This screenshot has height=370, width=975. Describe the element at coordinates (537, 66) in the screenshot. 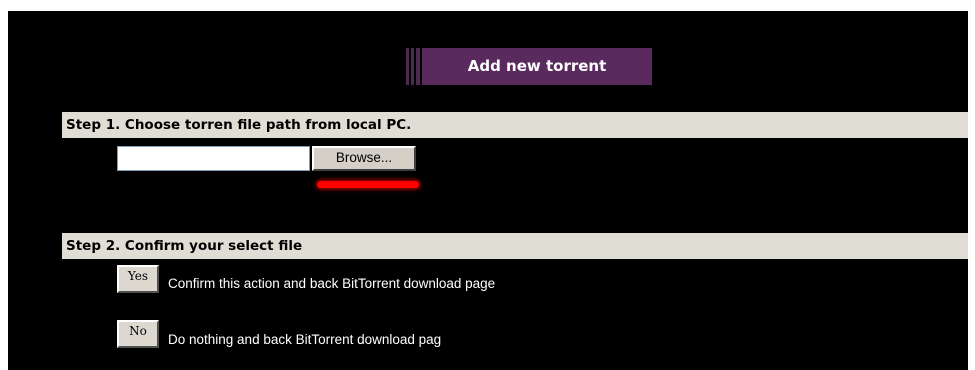

I see `page-title: Add new torrent` at that location.